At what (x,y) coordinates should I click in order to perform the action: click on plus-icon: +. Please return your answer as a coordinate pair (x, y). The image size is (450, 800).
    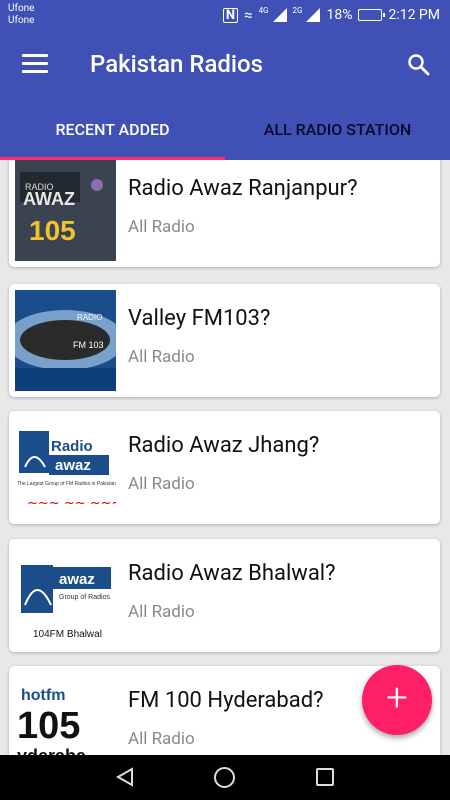
    Looking at the image, I should click on (397, 698).